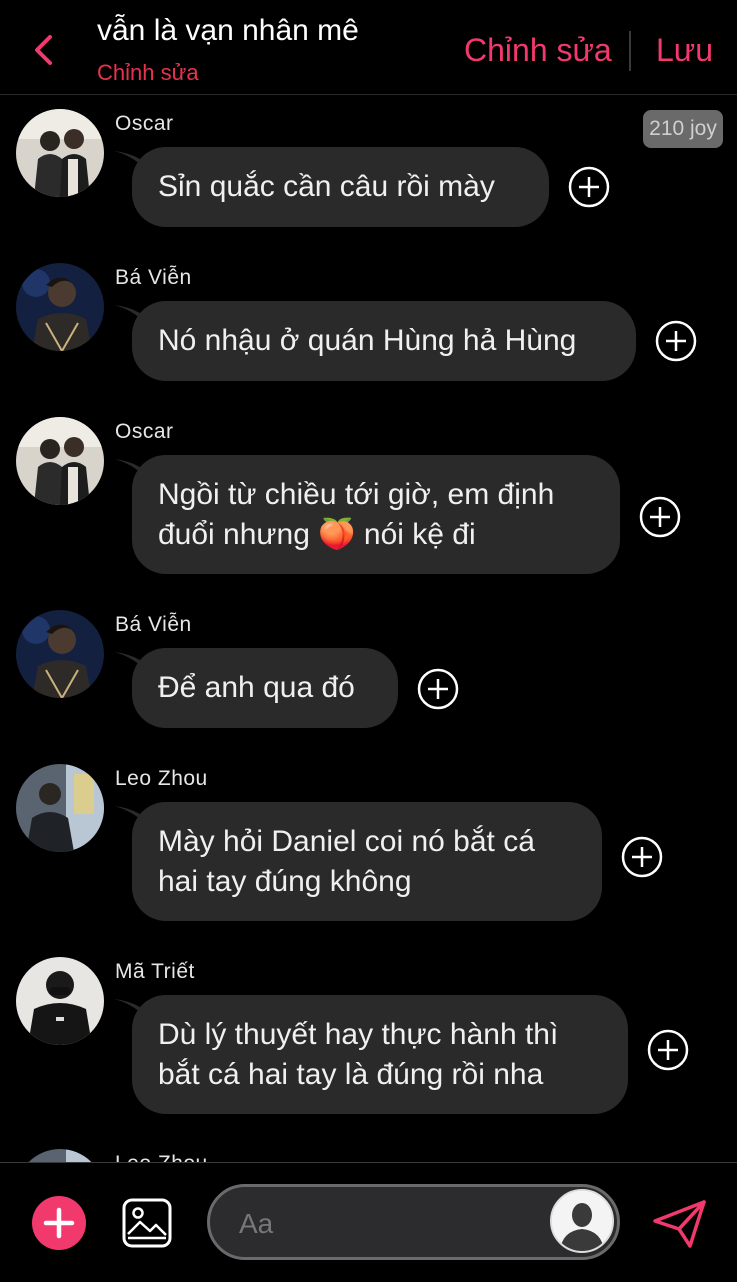 The height and width of the screenshot is (1282, 737). I want to click on composer-bar, so click(368, 1222).